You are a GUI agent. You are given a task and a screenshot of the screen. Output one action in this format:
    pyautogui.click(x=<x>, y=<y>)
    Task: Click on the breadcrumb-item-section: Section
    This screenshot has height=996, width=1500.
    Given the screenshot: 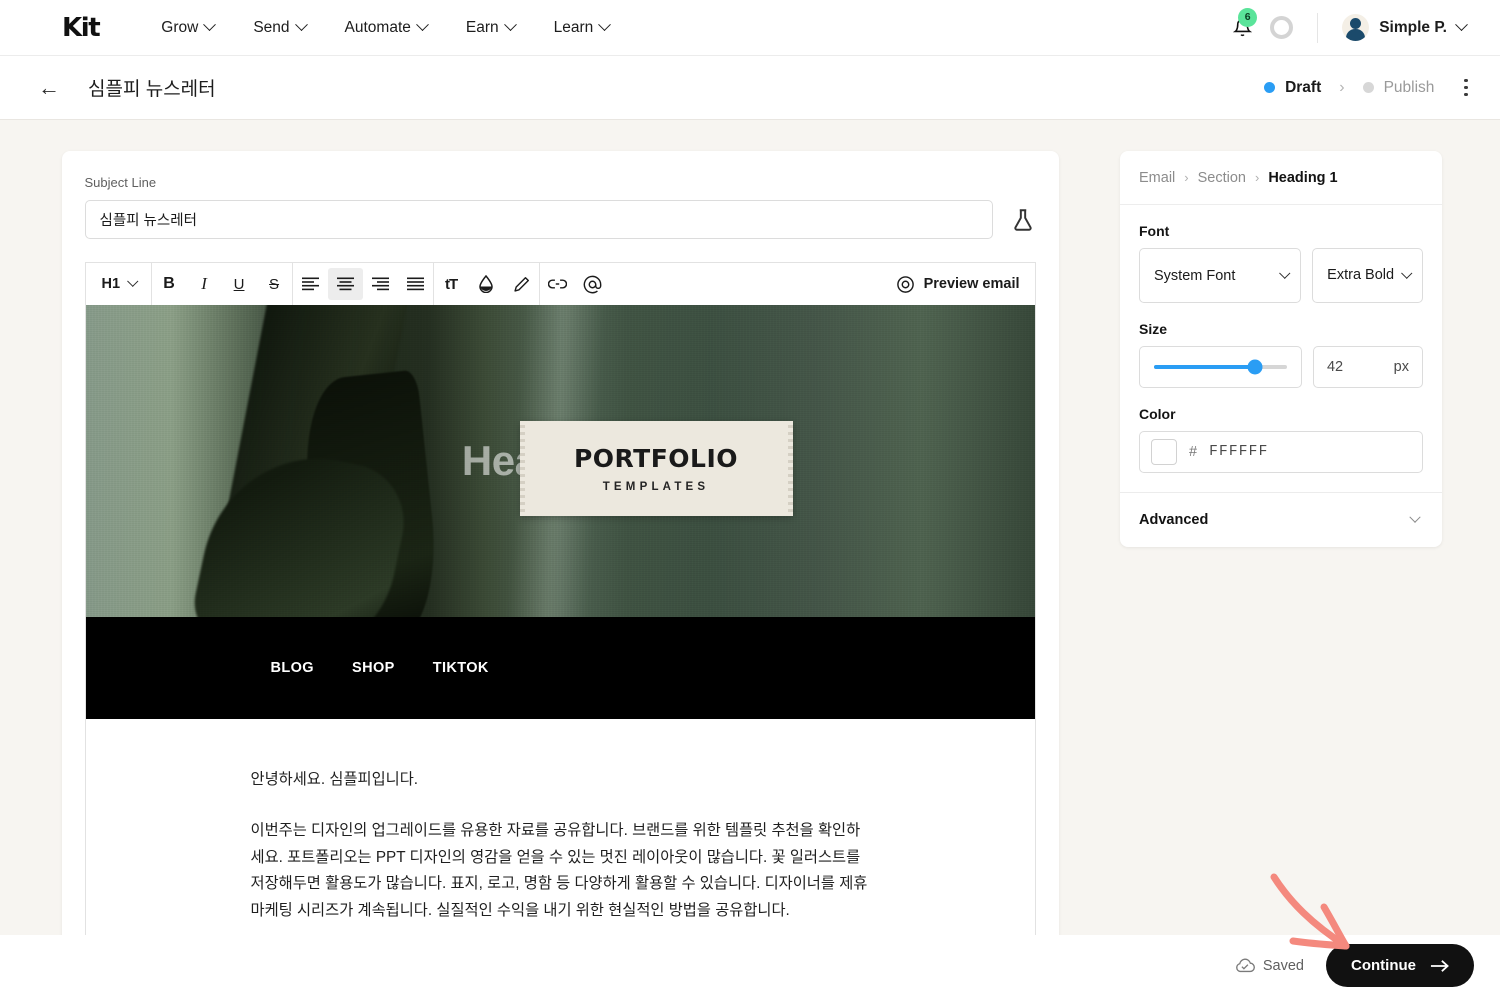 What is the action you would take?
    pyautogui.click(x=1222, y=178)
    